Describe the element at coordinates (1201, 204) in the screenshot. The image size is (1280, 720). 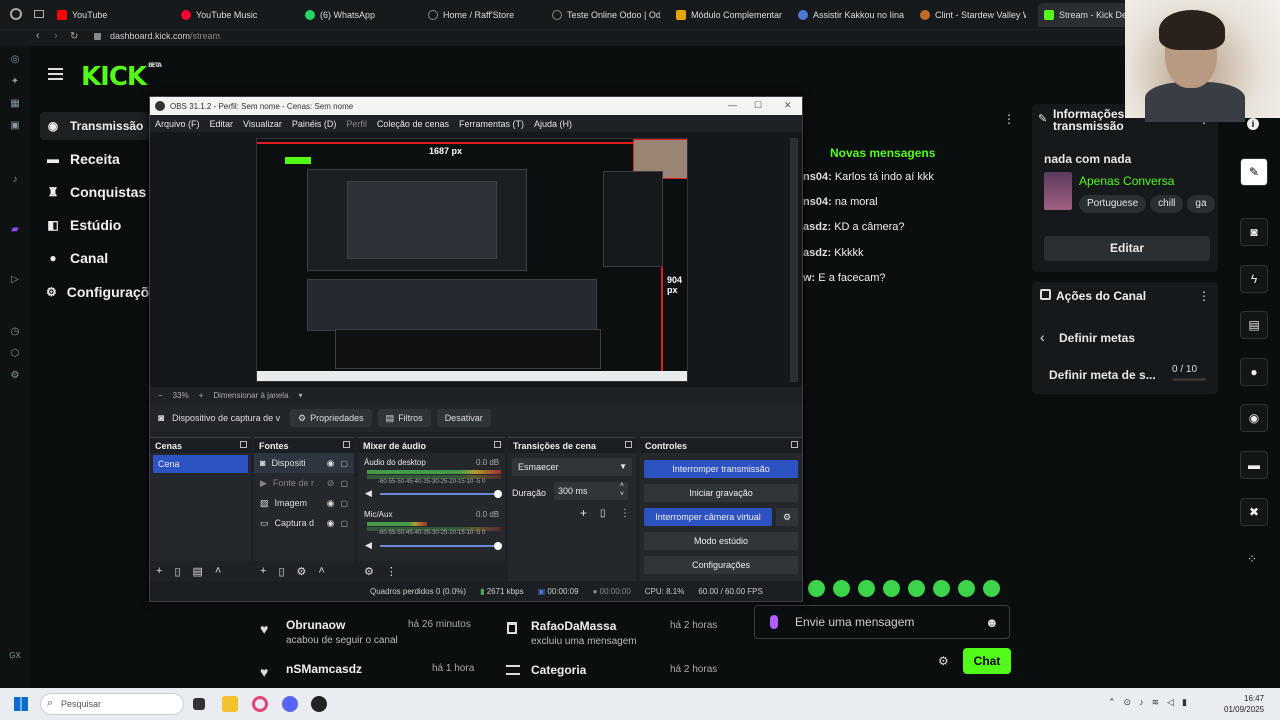
I see `tag: ga` at that location.